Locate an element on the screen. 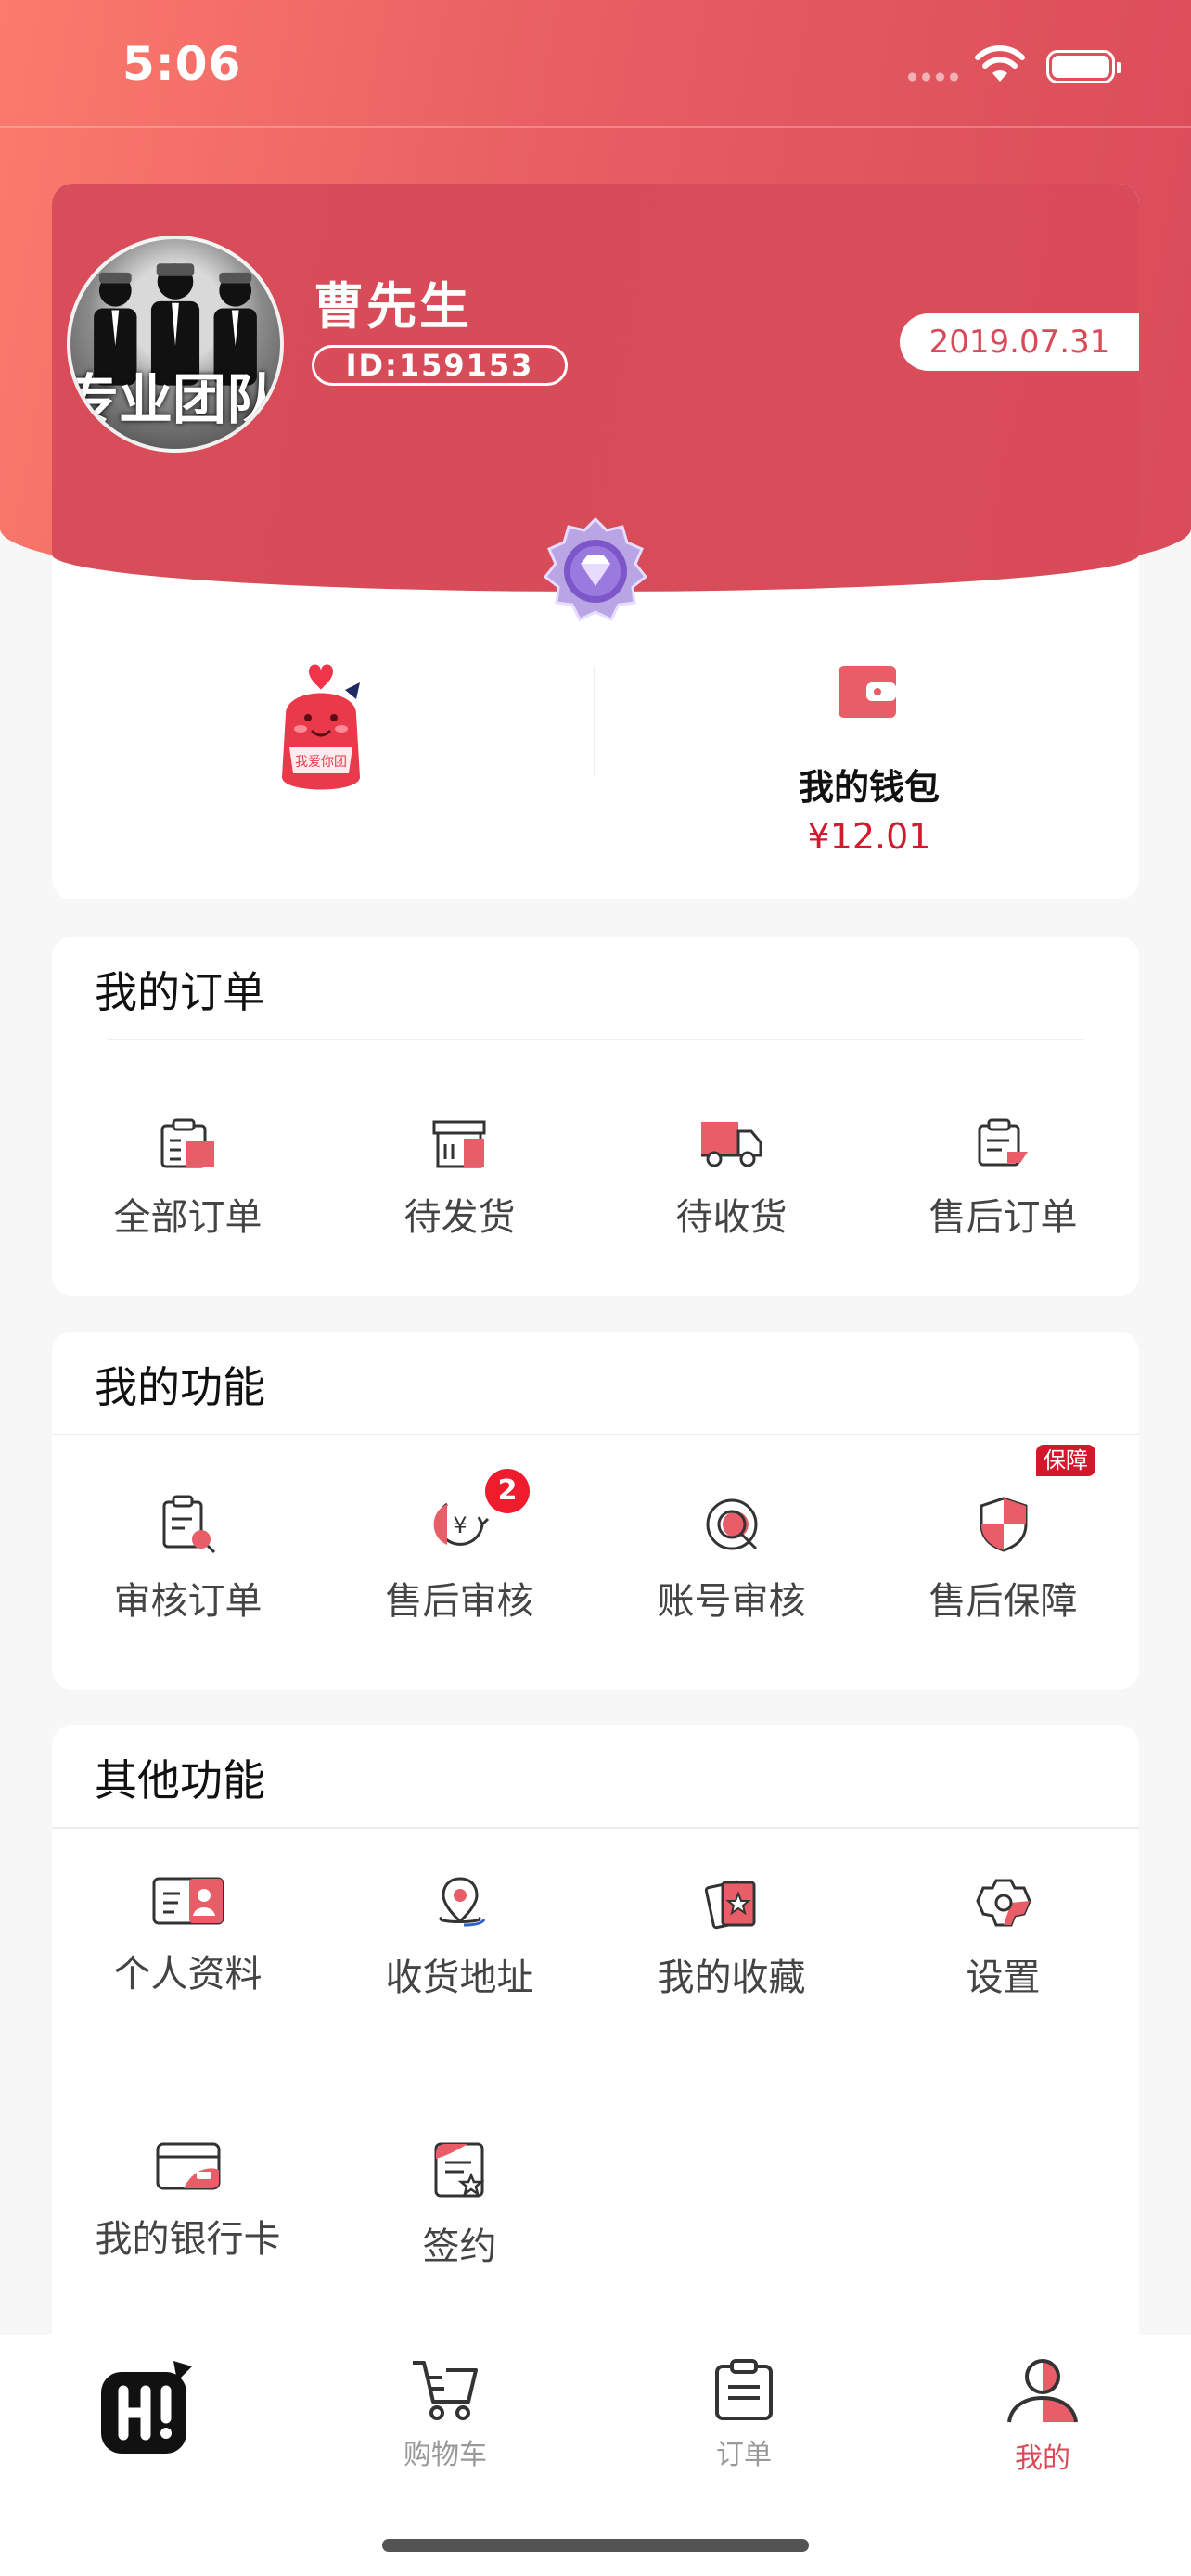  cart-icon is located at coordinates (445, 2391).